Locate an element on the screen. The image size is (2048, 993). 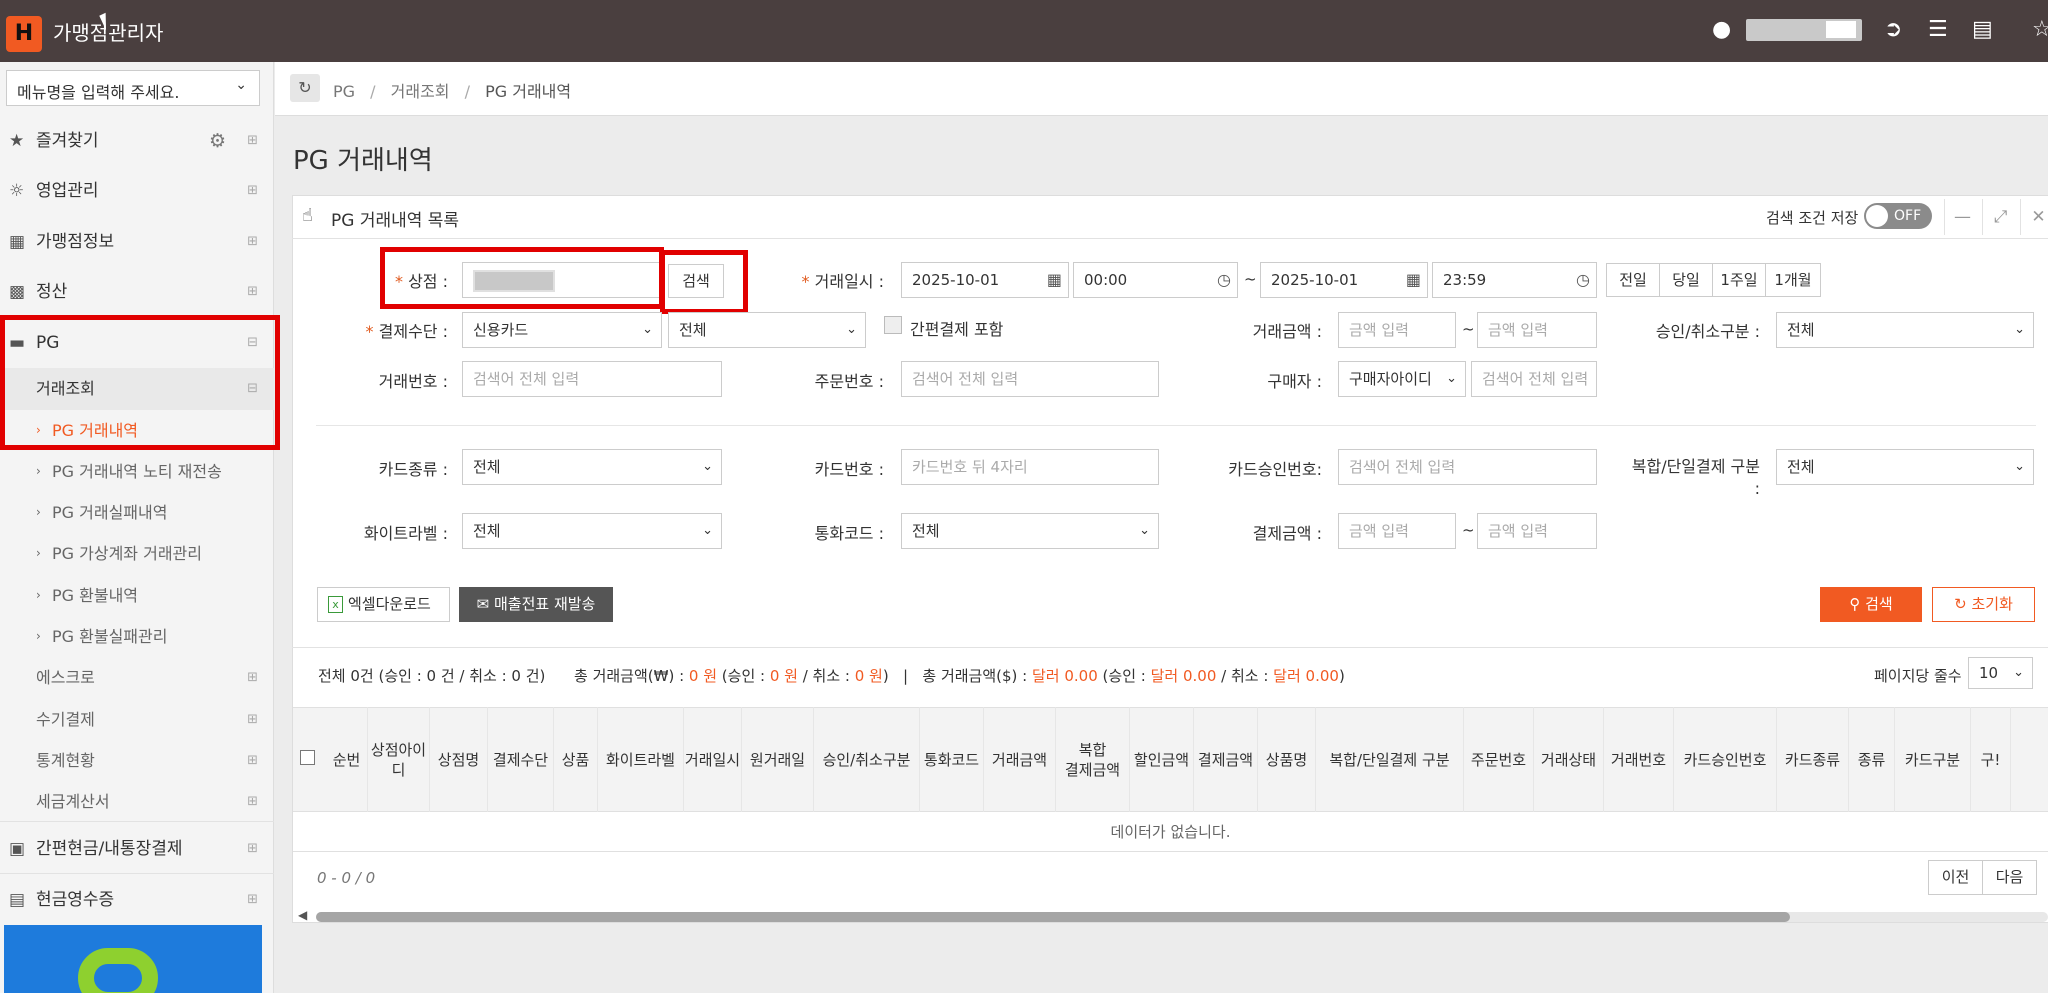
chevron-right-icon: › is located at coordinates (38, 471).